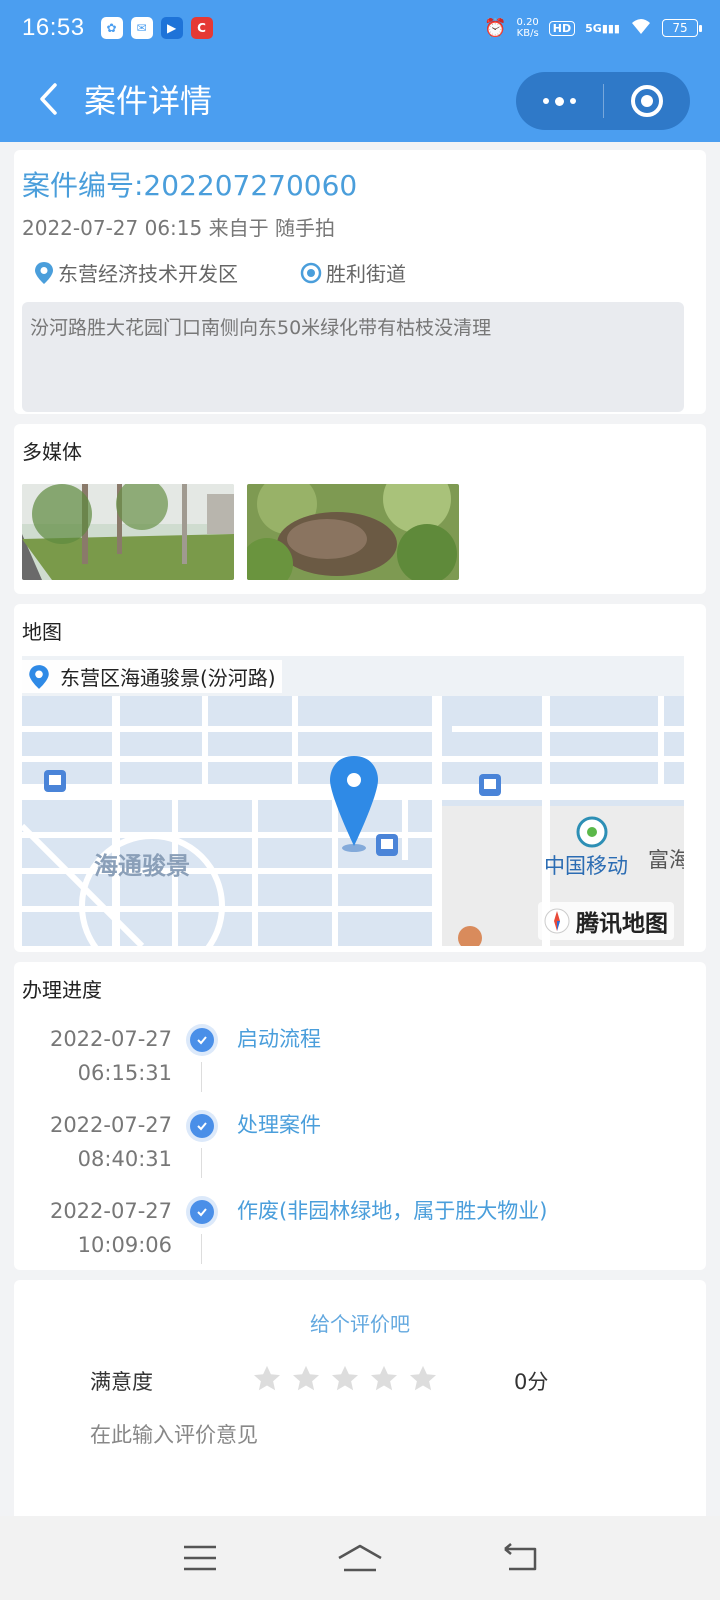 Image resolution: width=720 pixels, height=1600 pixels. Describe the element at coordinates (124, 1073) in the screenshot. I see `step-time: 06:15:31` at that location.